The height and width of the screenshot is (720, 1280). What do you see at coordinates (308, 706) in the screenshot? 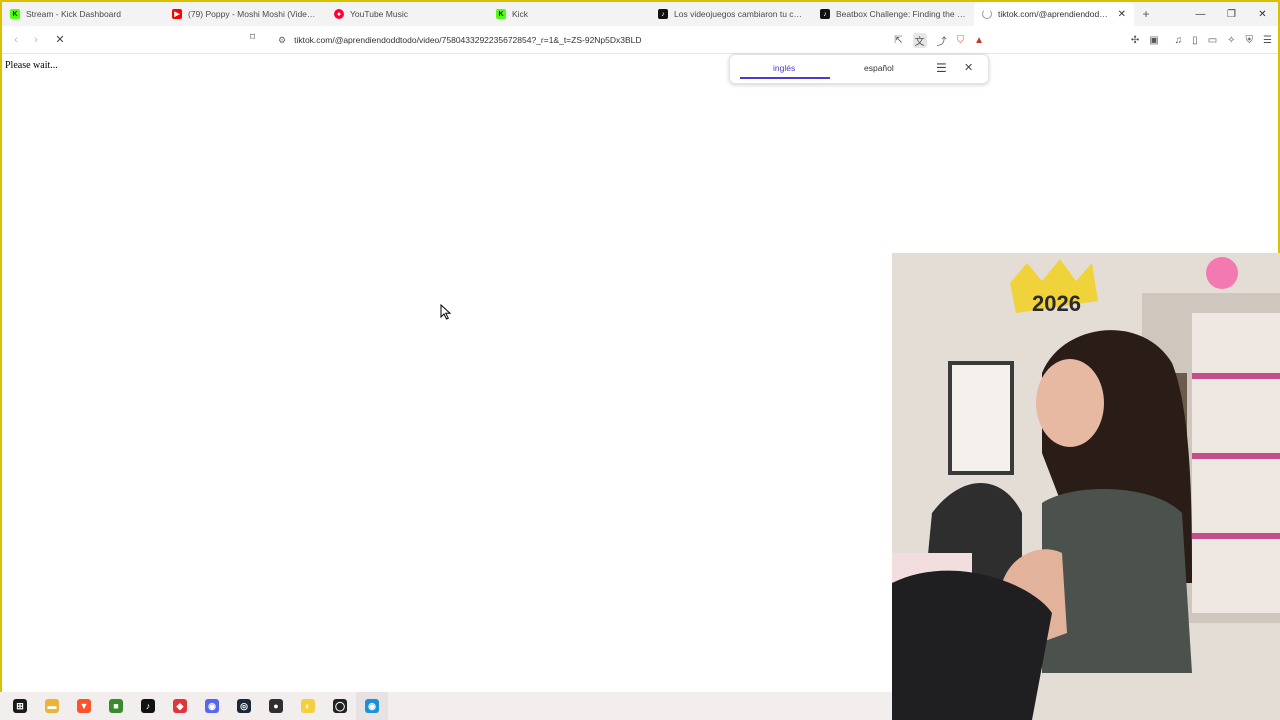
I see `lemon-app-icon: ◐` at bounding box center [308, 706].